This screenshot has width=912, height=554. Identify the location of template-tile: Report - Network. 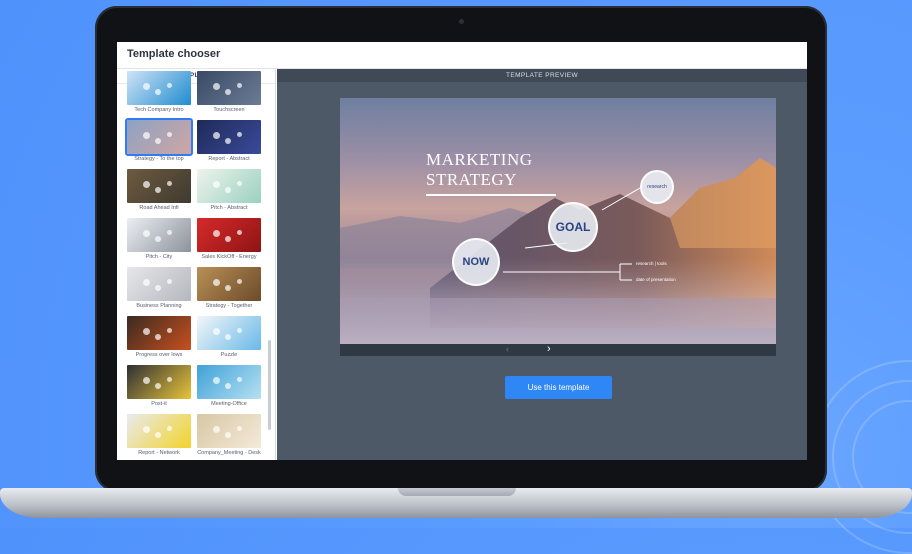
(159, 435).